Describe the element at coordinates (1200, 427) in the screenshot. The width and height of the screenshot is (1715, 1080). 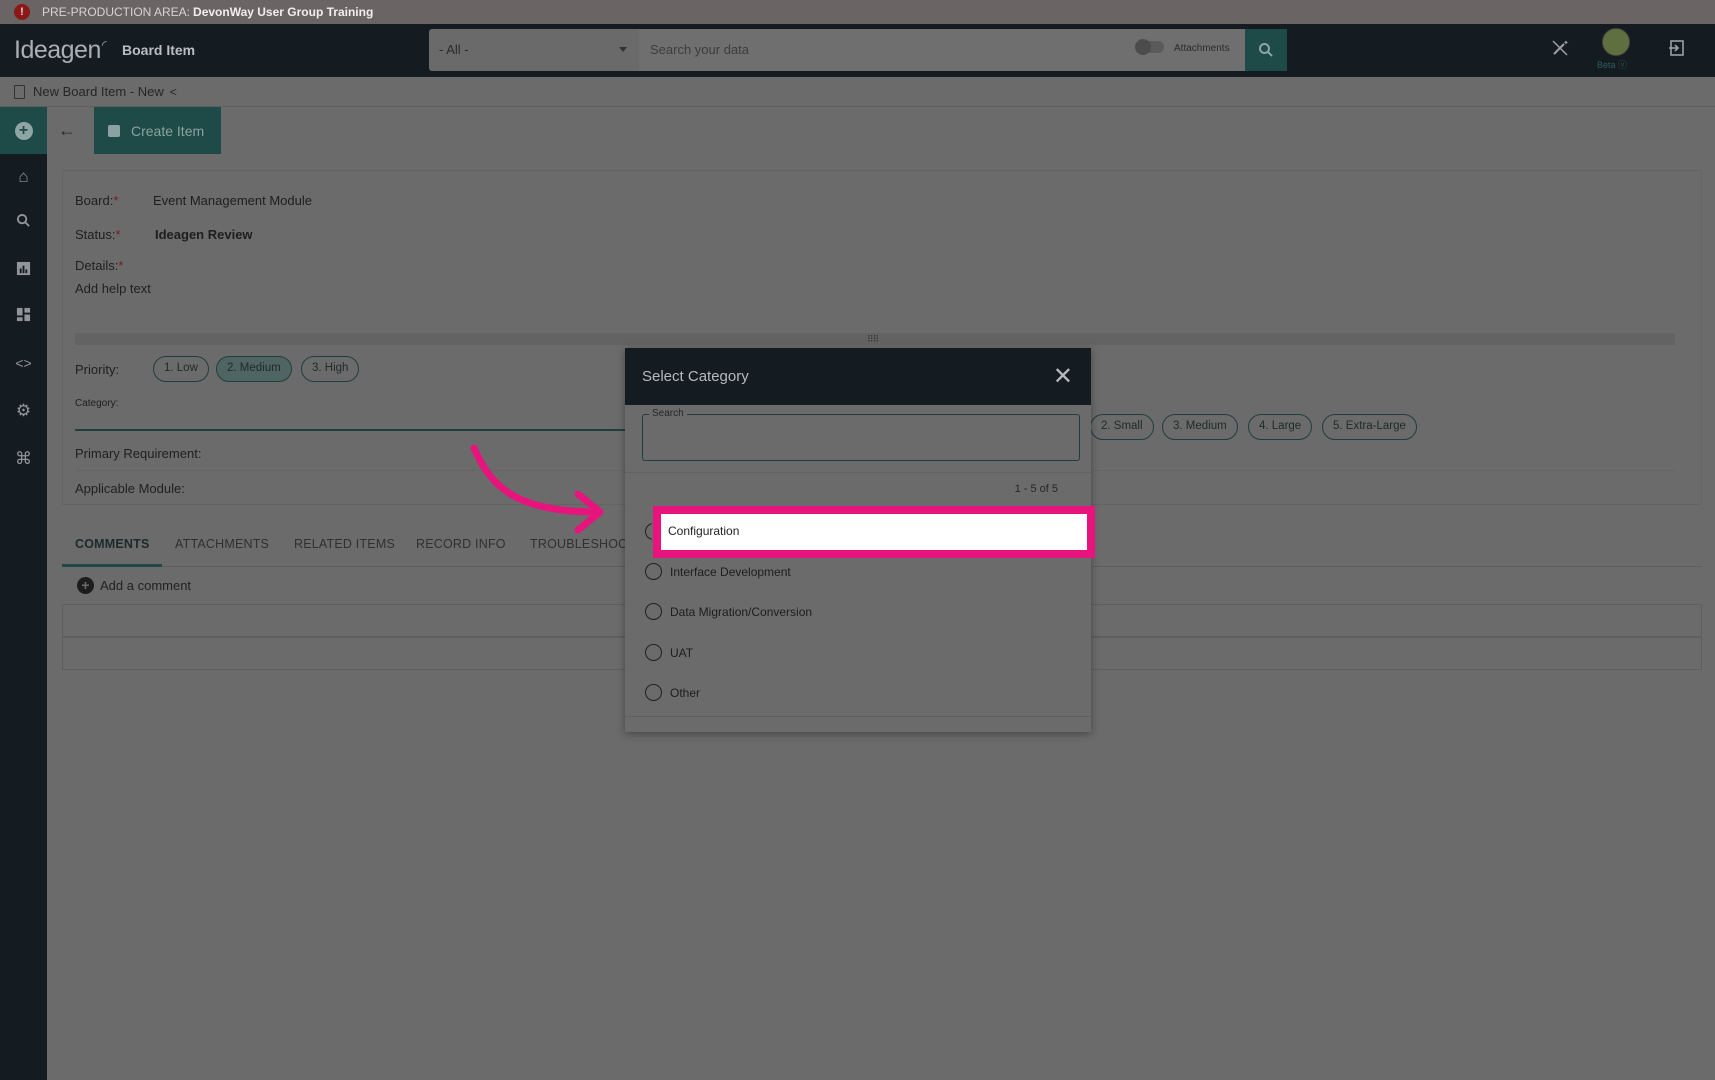
I see `size-medium-chip: 3. Medium` at that location.